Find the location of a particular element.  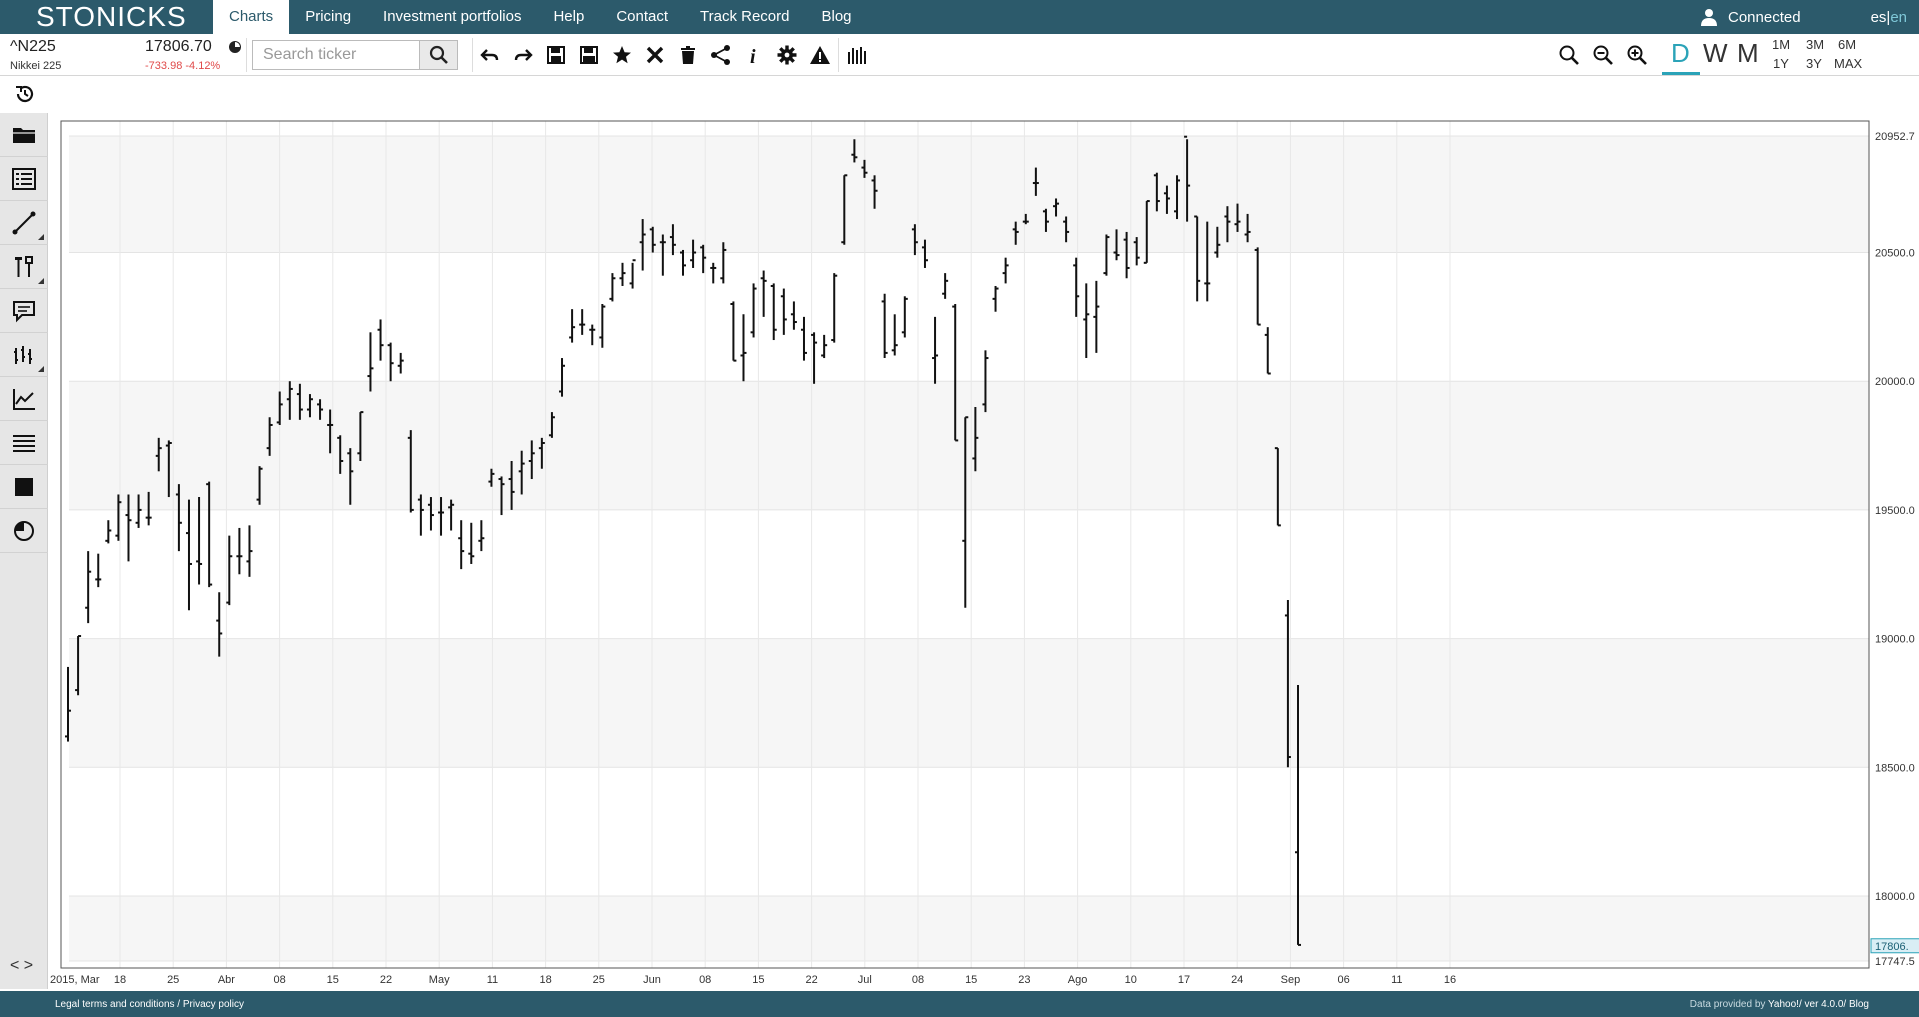

left-sidebar: < > is located at coordinates (24, 551).